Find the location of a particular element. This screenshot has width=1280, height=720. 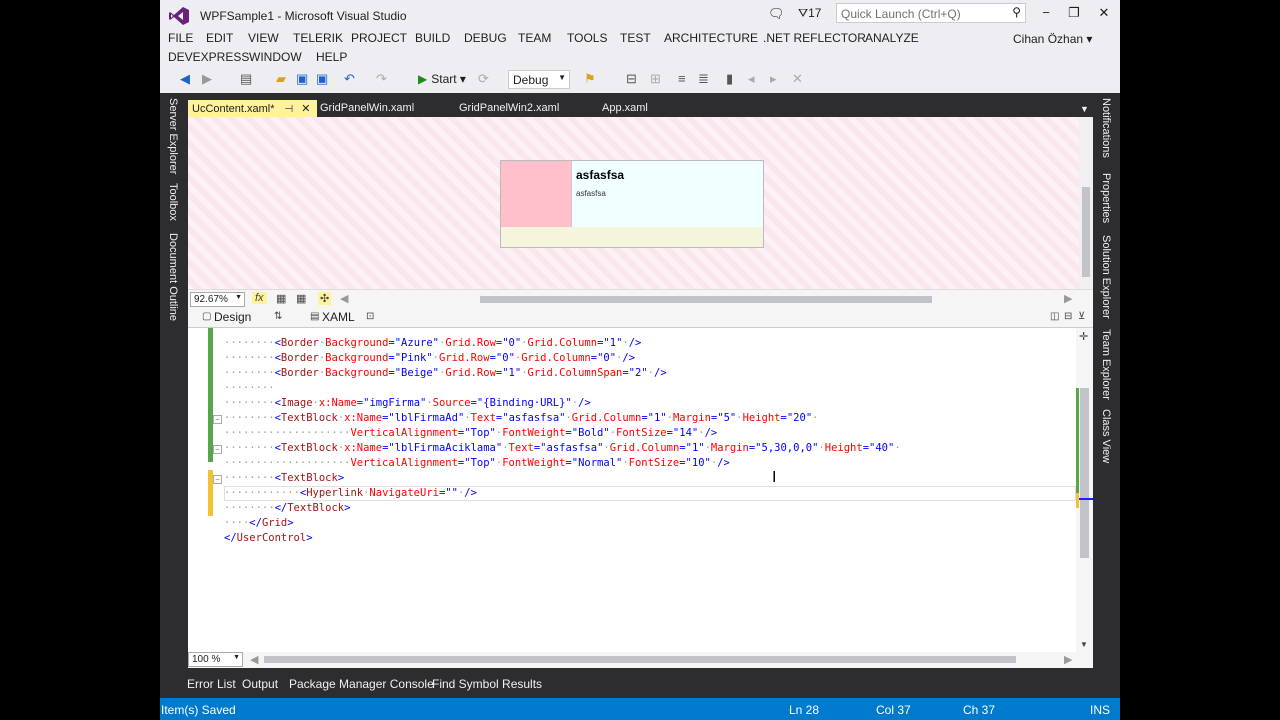

tab-output: Output is located at coordinates (260, 684).